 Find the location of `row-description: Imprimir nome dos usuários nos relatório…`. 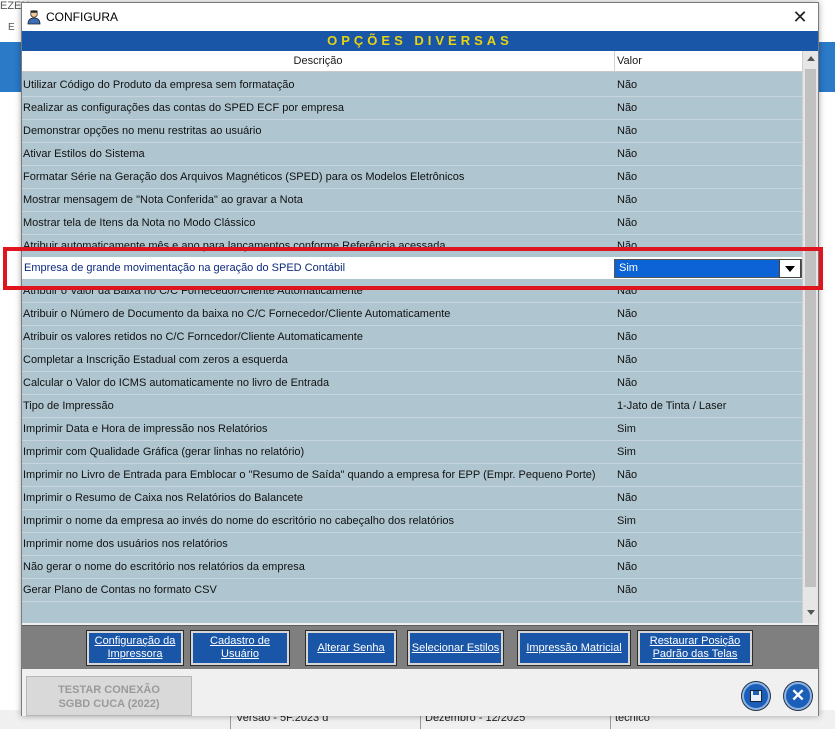

row-description: Imprimir nome dos usuários nos relatório… is located at coordinates (125, 544).